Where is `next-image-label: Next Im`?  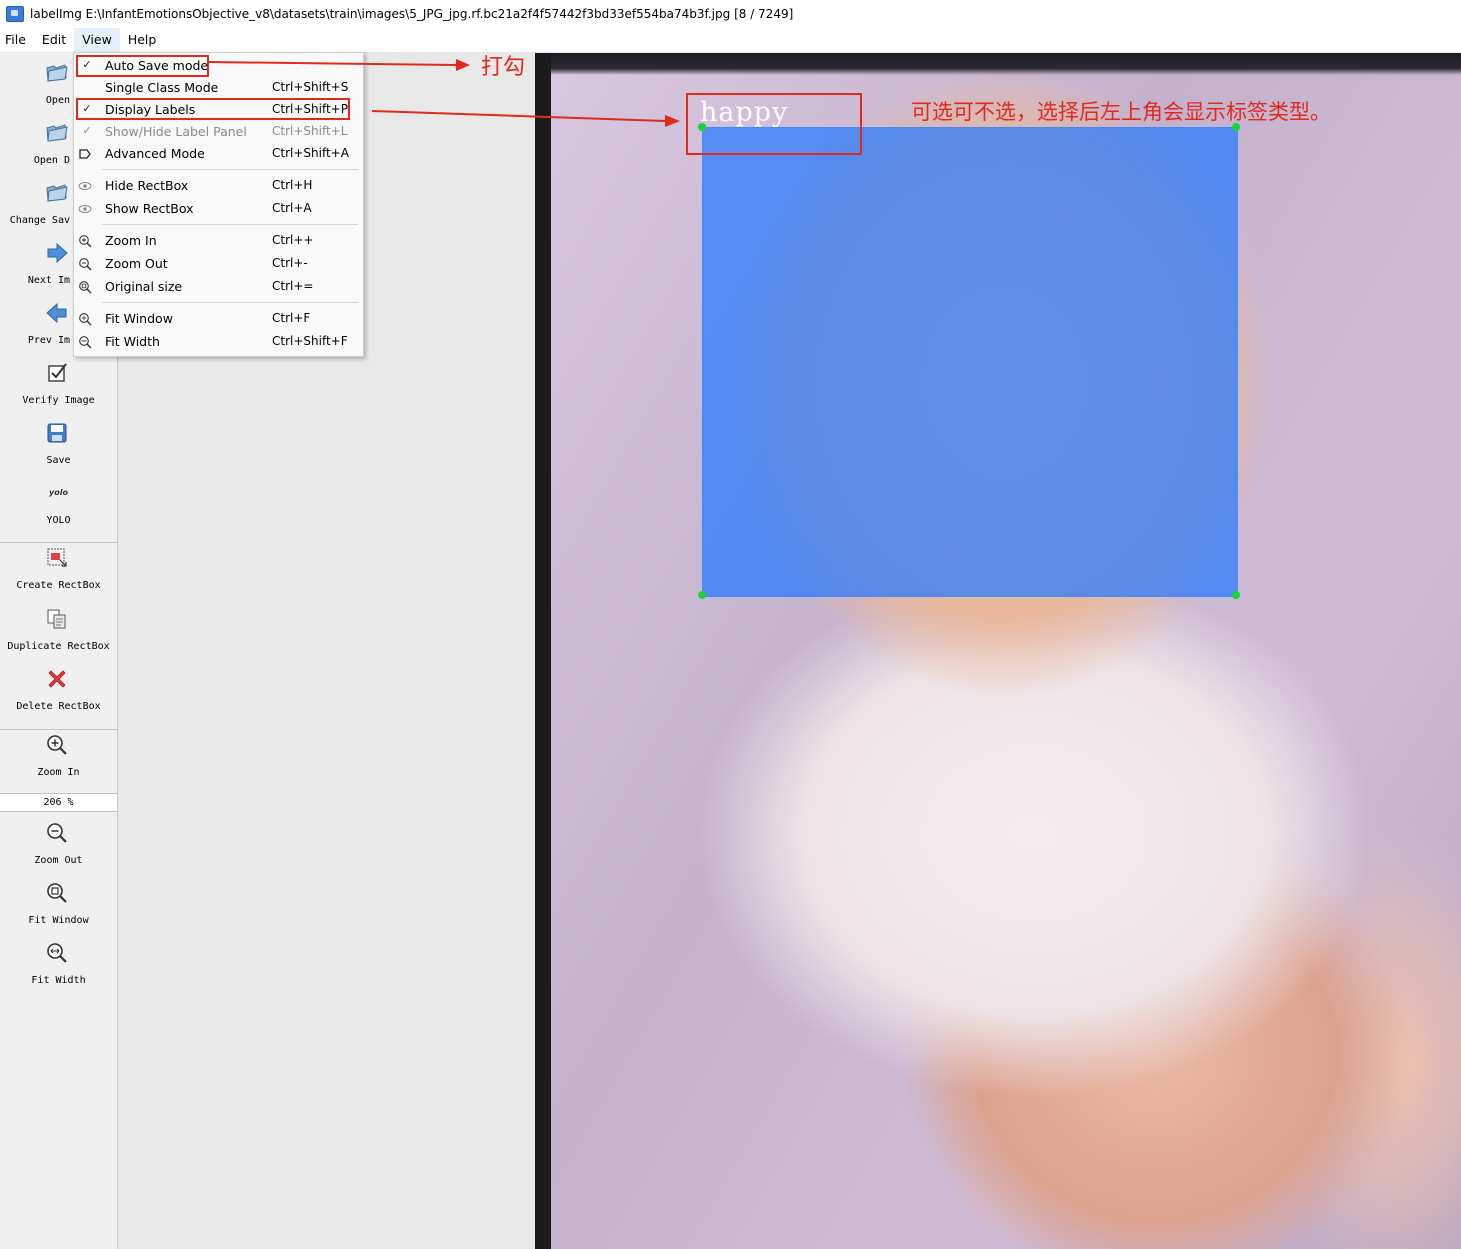
next-image-label: Next Im is located at coordinates (48, 280).